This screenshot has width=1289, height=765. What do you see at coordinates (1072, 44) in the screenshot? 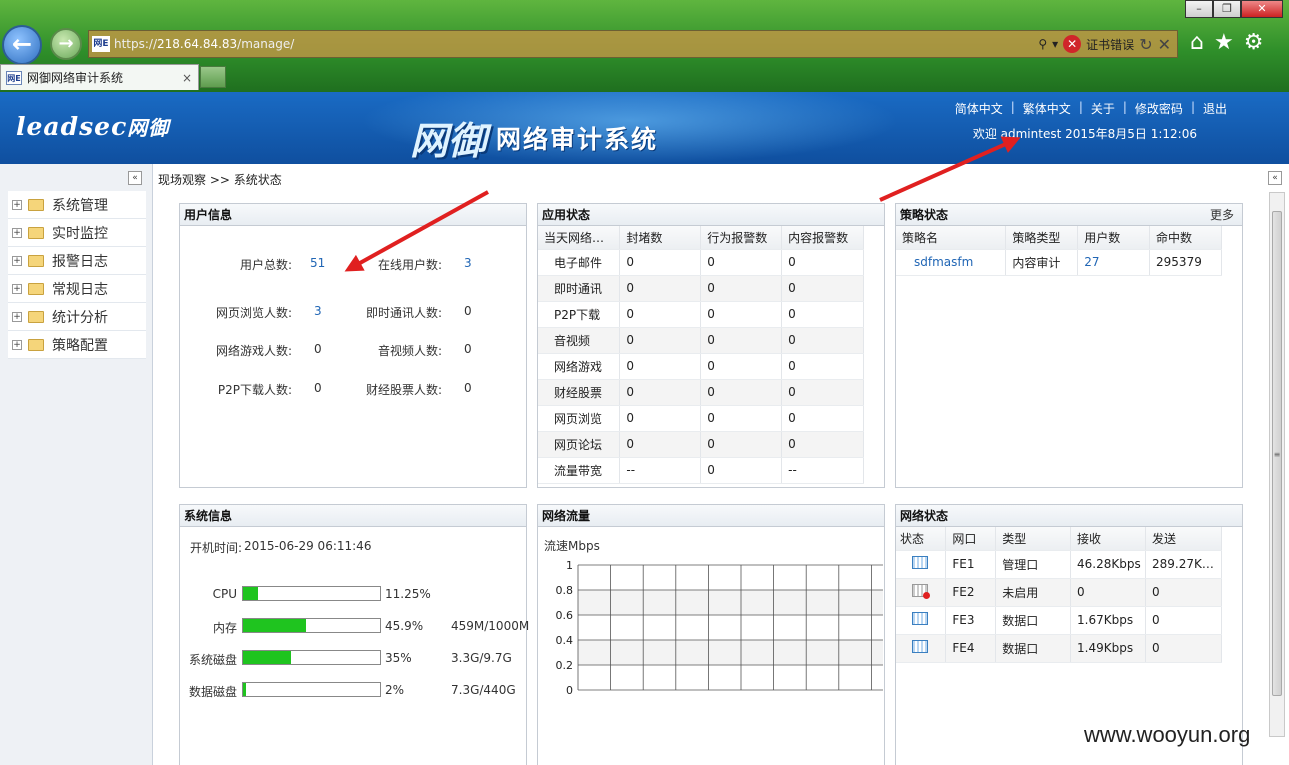
I see `cert-error-icon: ✕` at bounding box center [1072, 44].